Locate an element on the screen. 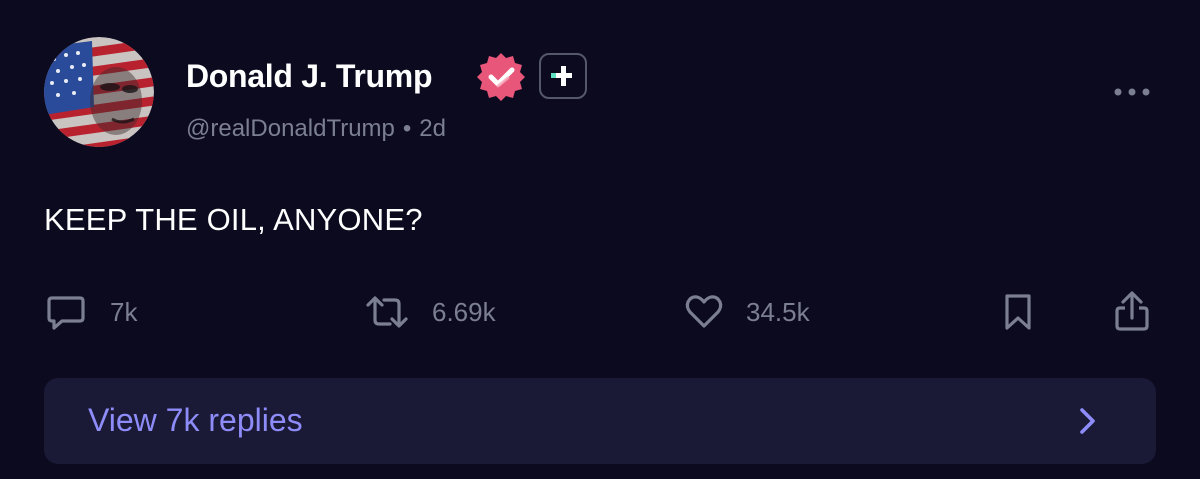  verified-badge-icon is located at coordinates (501, 77).